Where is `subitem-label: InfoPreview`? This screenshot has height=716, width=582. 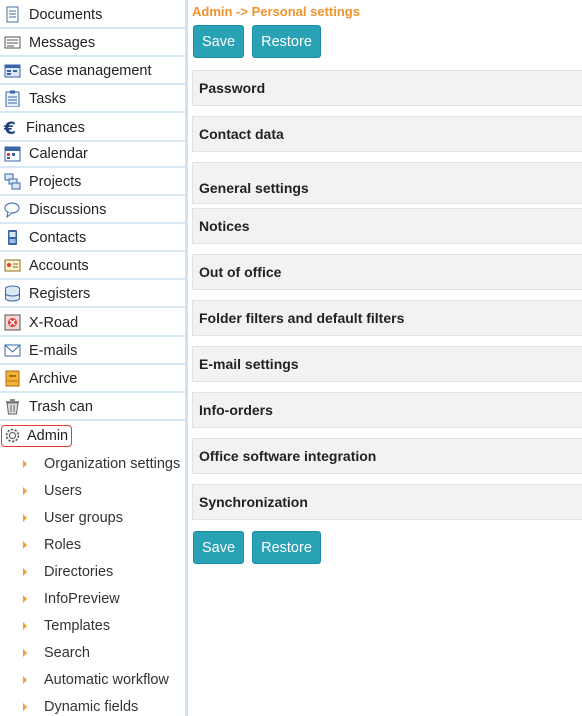 subitem-label: InfoPreview is located at coordinates (82, 598).